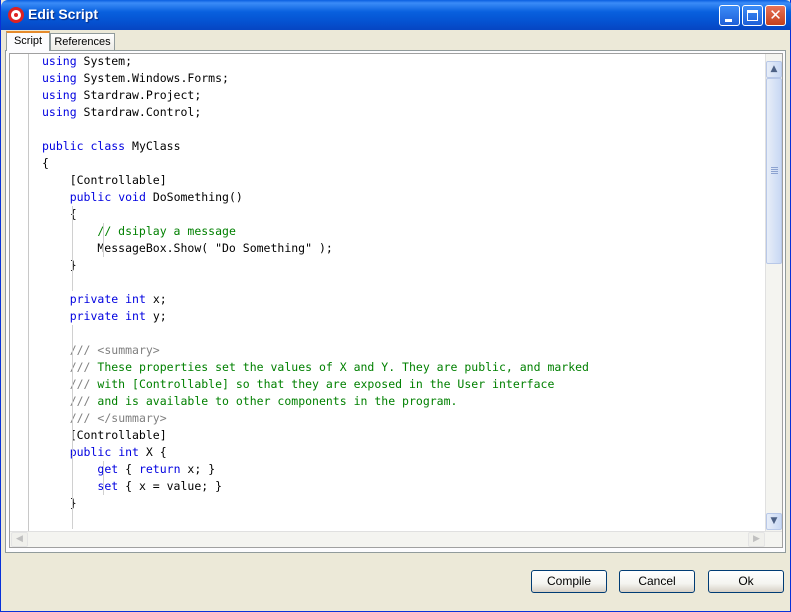 The width and height of the screenshot is (791, 612). I want to click on title-bar: Edit Script ✕, so click(396, 15).